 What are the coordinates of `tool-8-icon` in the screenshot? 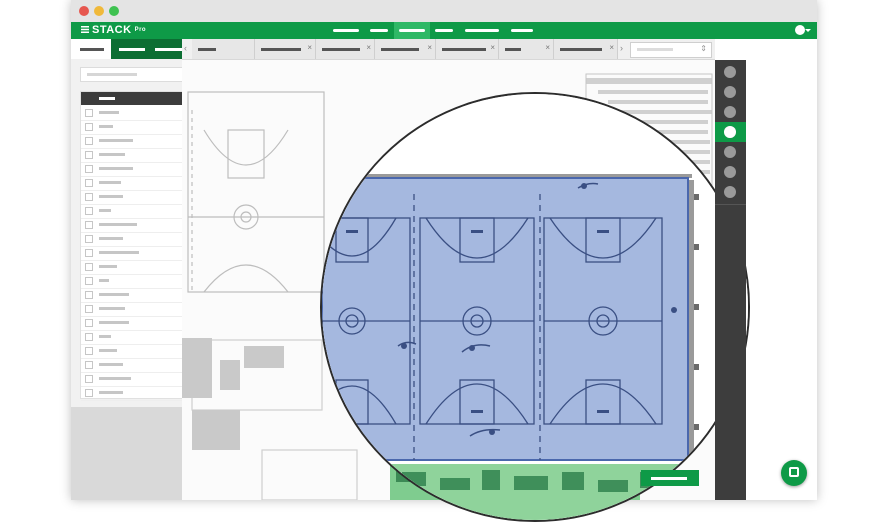 It's located at (730, 192).